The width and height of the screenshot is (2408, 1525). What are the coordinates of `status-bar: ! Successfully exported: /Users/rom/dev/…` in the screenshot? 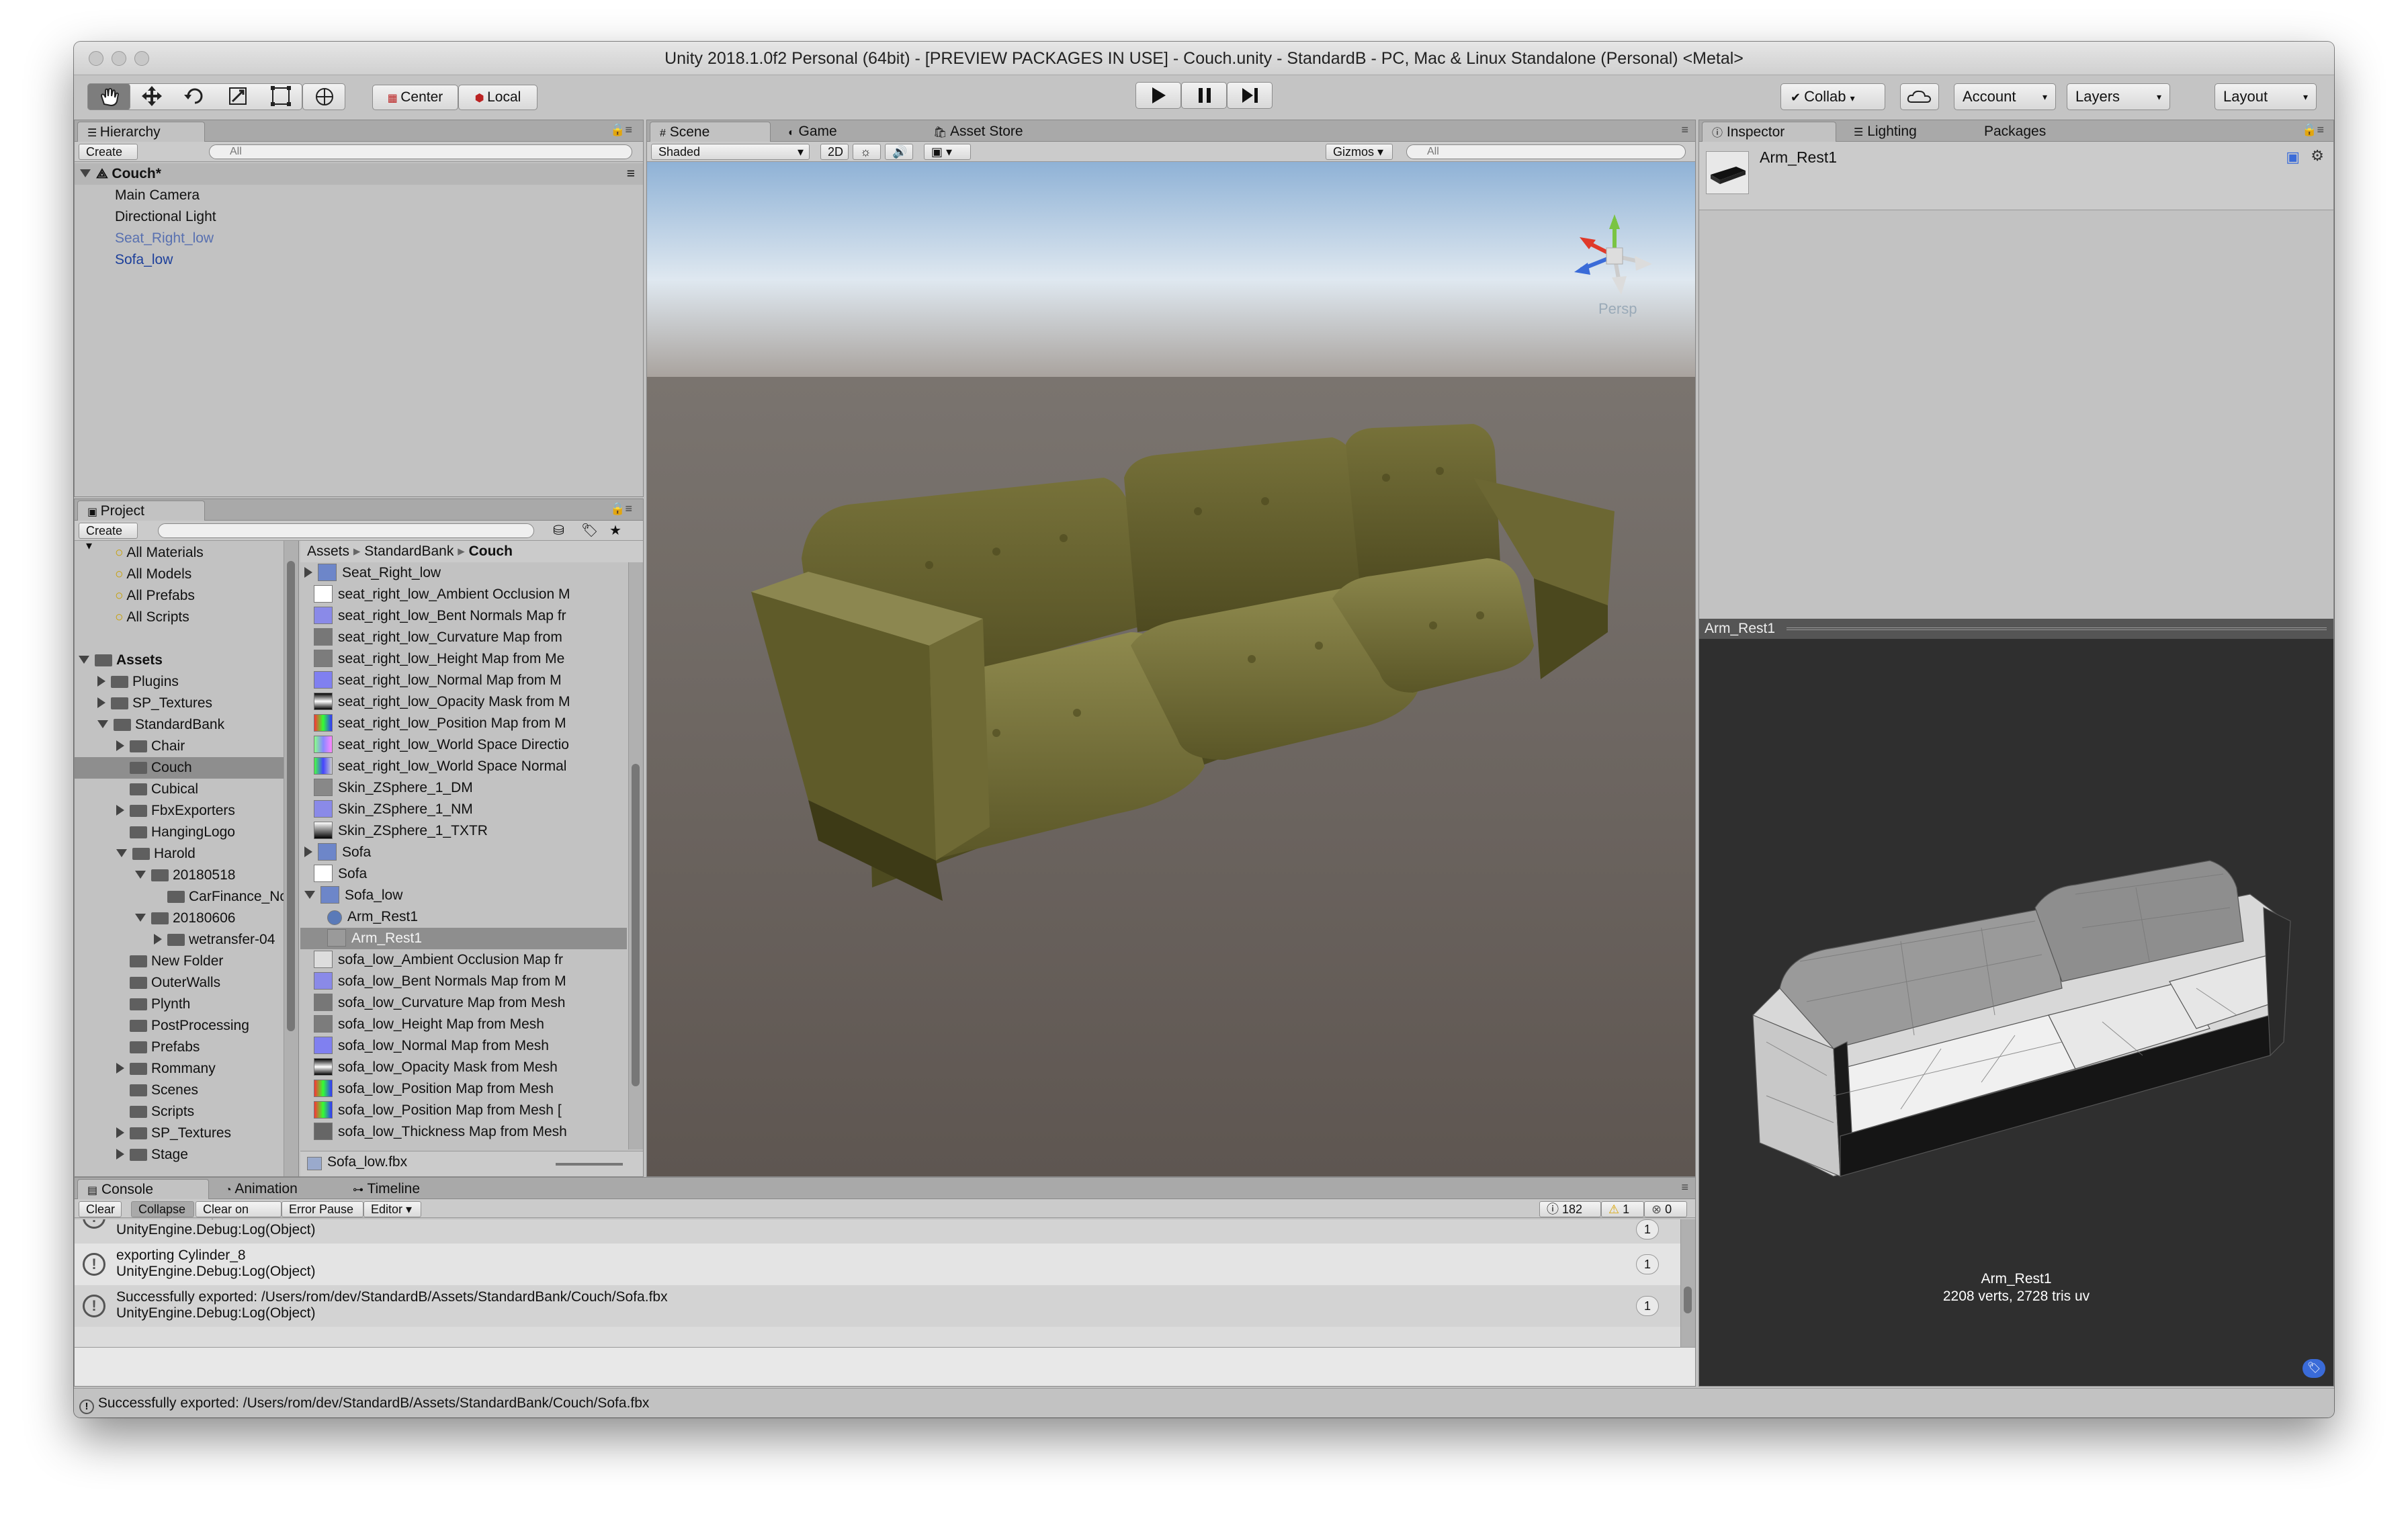 It's located at (1204, 1403).